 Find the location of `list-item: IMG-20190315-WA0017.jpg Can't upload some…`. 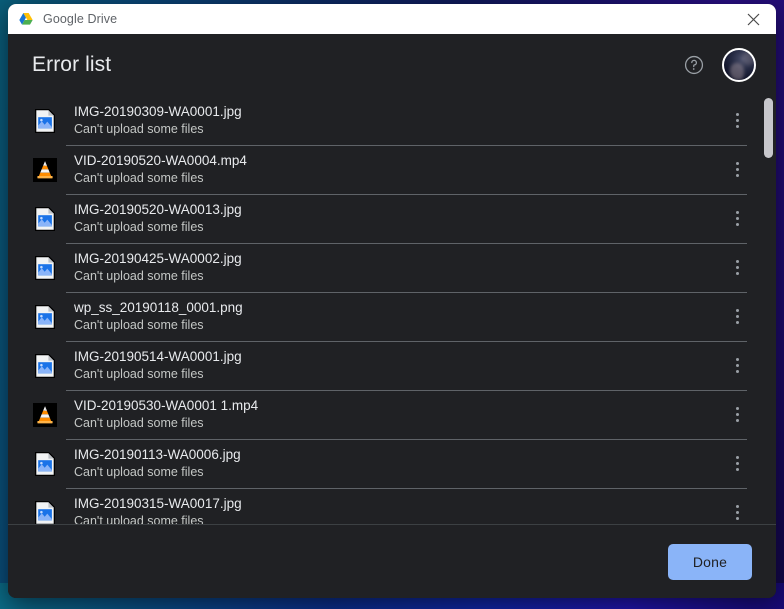

list-item: IMG-20190315-WA0017.jpg Can't upload some… is located at coordinates (384, 506).